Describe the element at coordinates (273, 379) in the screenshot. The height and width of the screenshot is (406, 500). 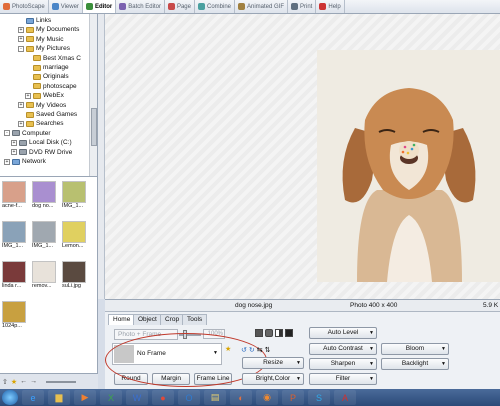
I see `bright-color-button: Bright,Color ▼` at that location.